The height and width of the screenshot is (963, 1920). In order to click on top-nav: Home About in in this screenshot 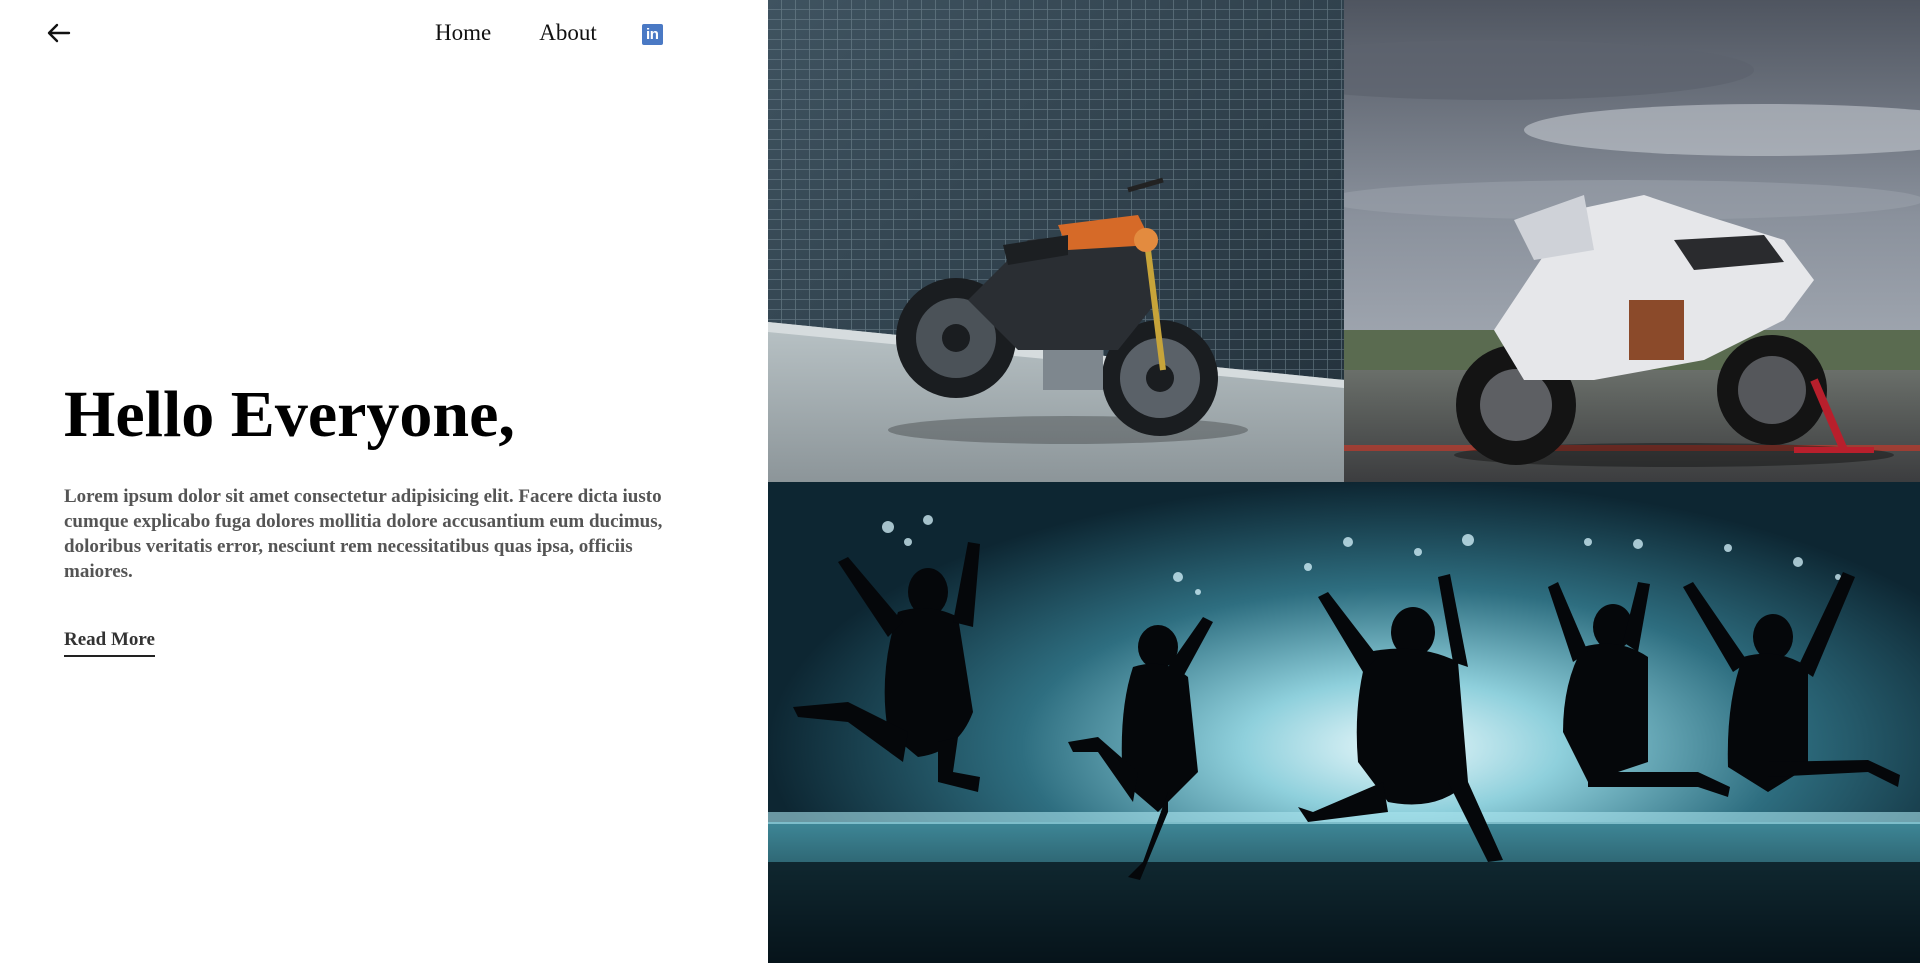, I will do `click(549, 33)`.